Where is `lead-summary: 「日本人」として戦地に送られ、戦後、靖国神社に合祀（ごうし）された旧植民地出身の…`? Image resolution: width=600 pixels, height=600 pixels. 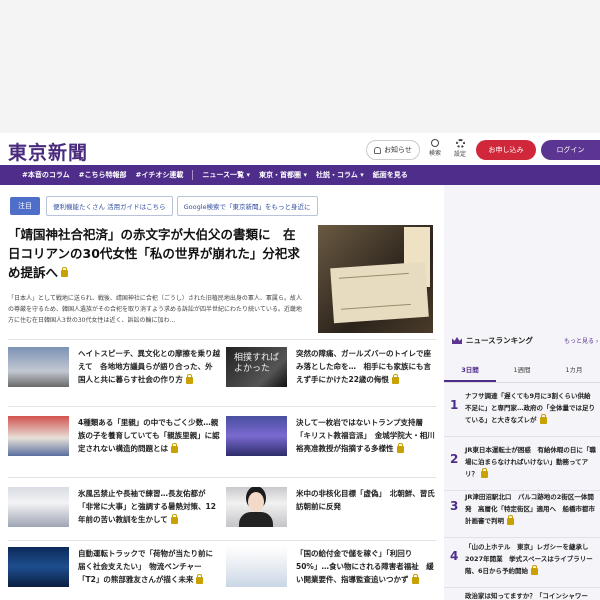
lead-summary: 「日本人」として戦地に送られ、戦後、靖国神社に合祀（ごうし）された旧植民地出身の… is located at coordinates (155, 309).